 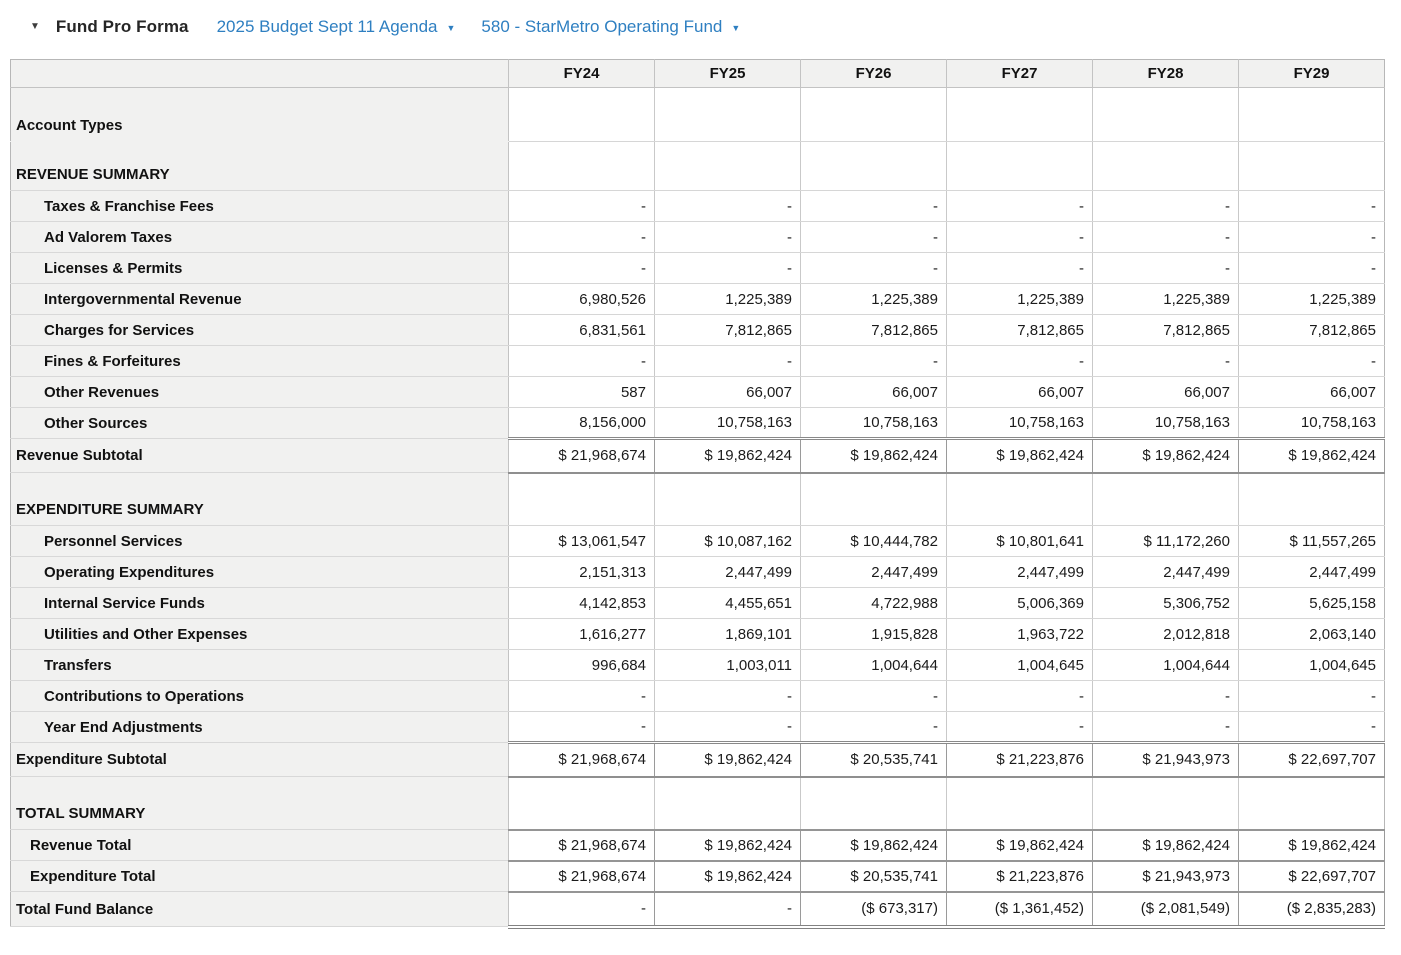 I want to click on table-row-revenue-summary: REVENUE SUMMARY, so click(x=697, y=166).